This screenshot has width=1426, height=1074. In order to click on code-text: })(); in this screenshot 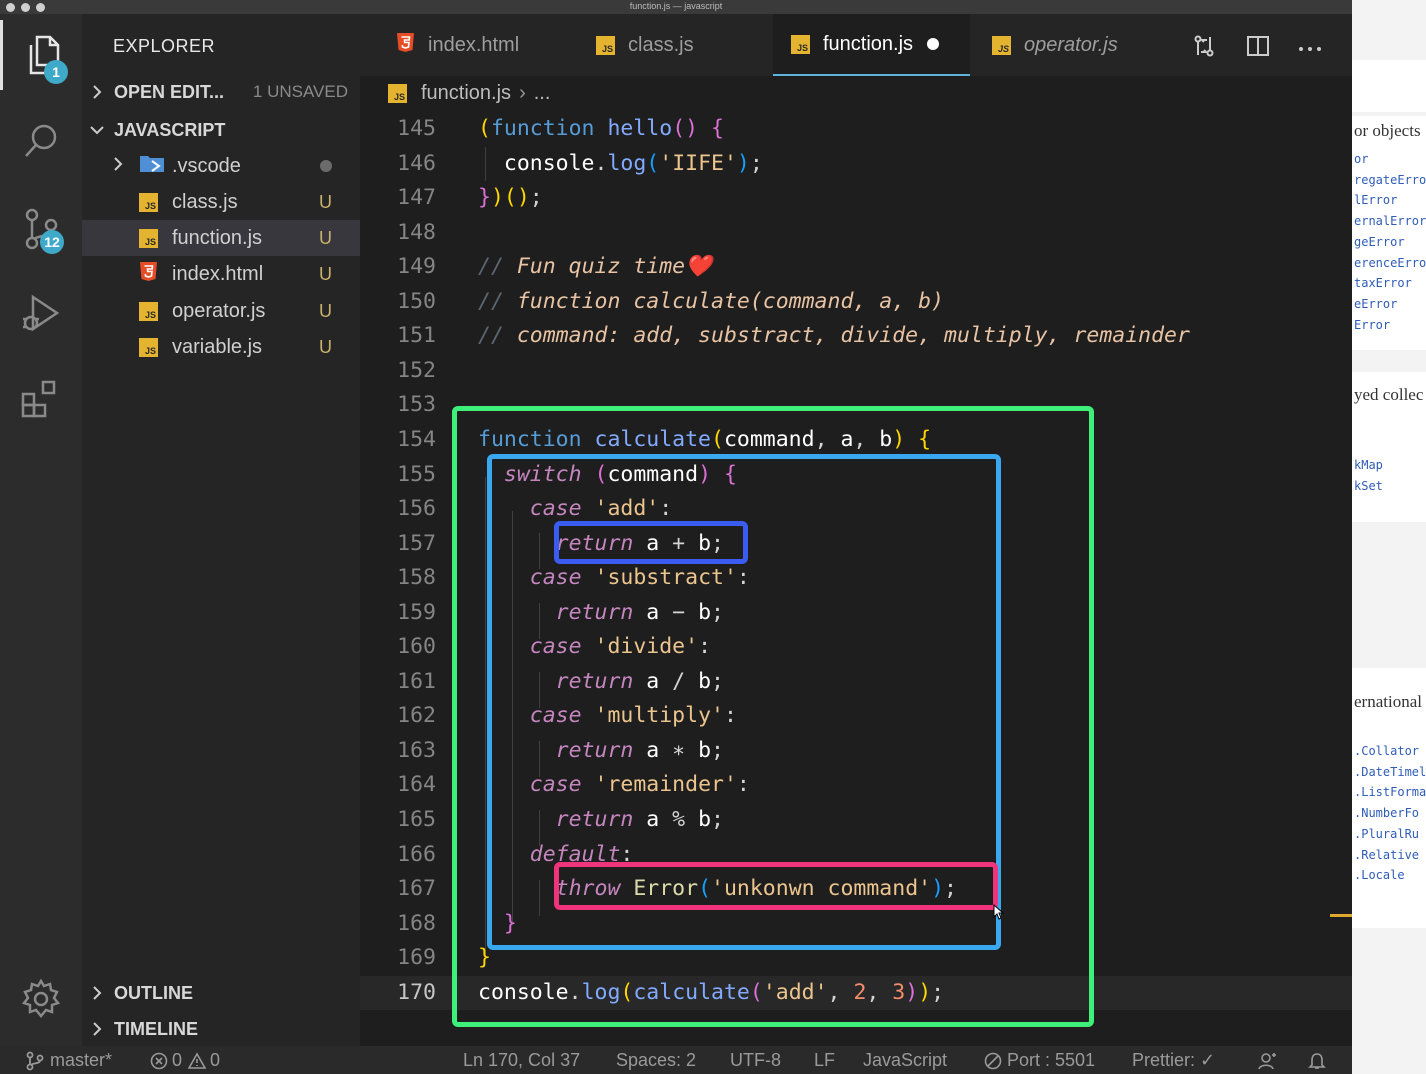, I will do `click(510, 198)`.